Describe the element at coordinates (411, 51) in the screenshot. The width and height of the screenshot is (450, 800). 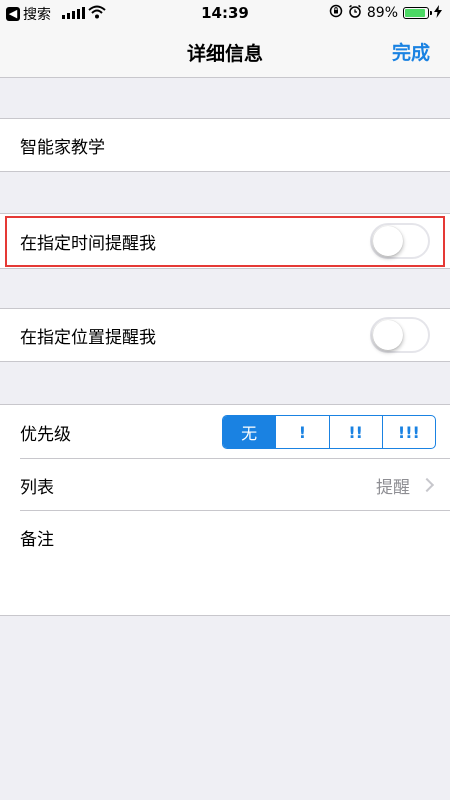
I see `done-button: 完成` at that location.